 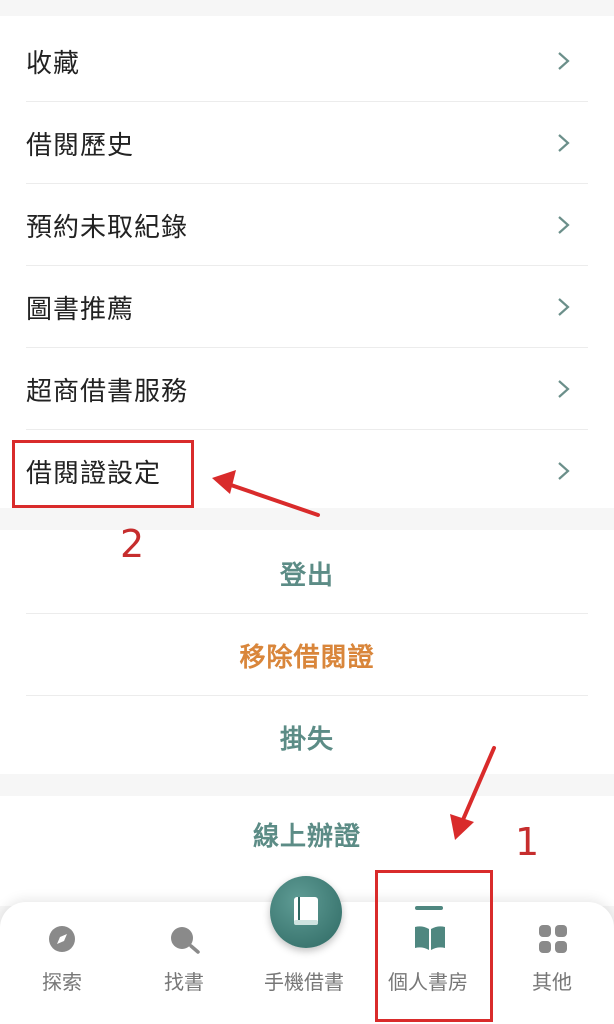 I want to click on tab-find-books: 找書, so click(x=184, y=963).